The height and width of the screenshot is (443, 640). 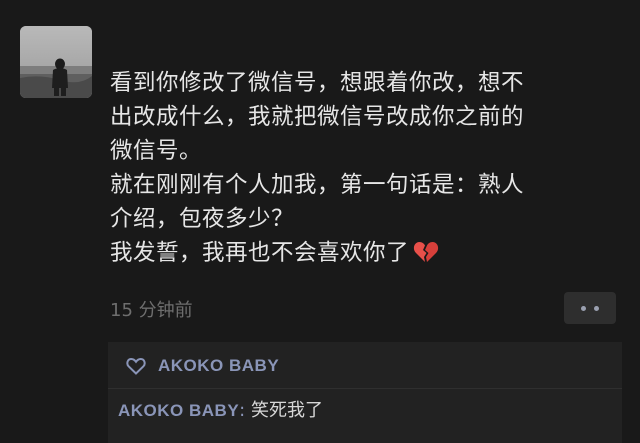 What do you see at coordinates (260, 253) in the screenshot?
I see `post-line: 我发誓，我再也不会喜欢你了` at bounding box center [260, 253].